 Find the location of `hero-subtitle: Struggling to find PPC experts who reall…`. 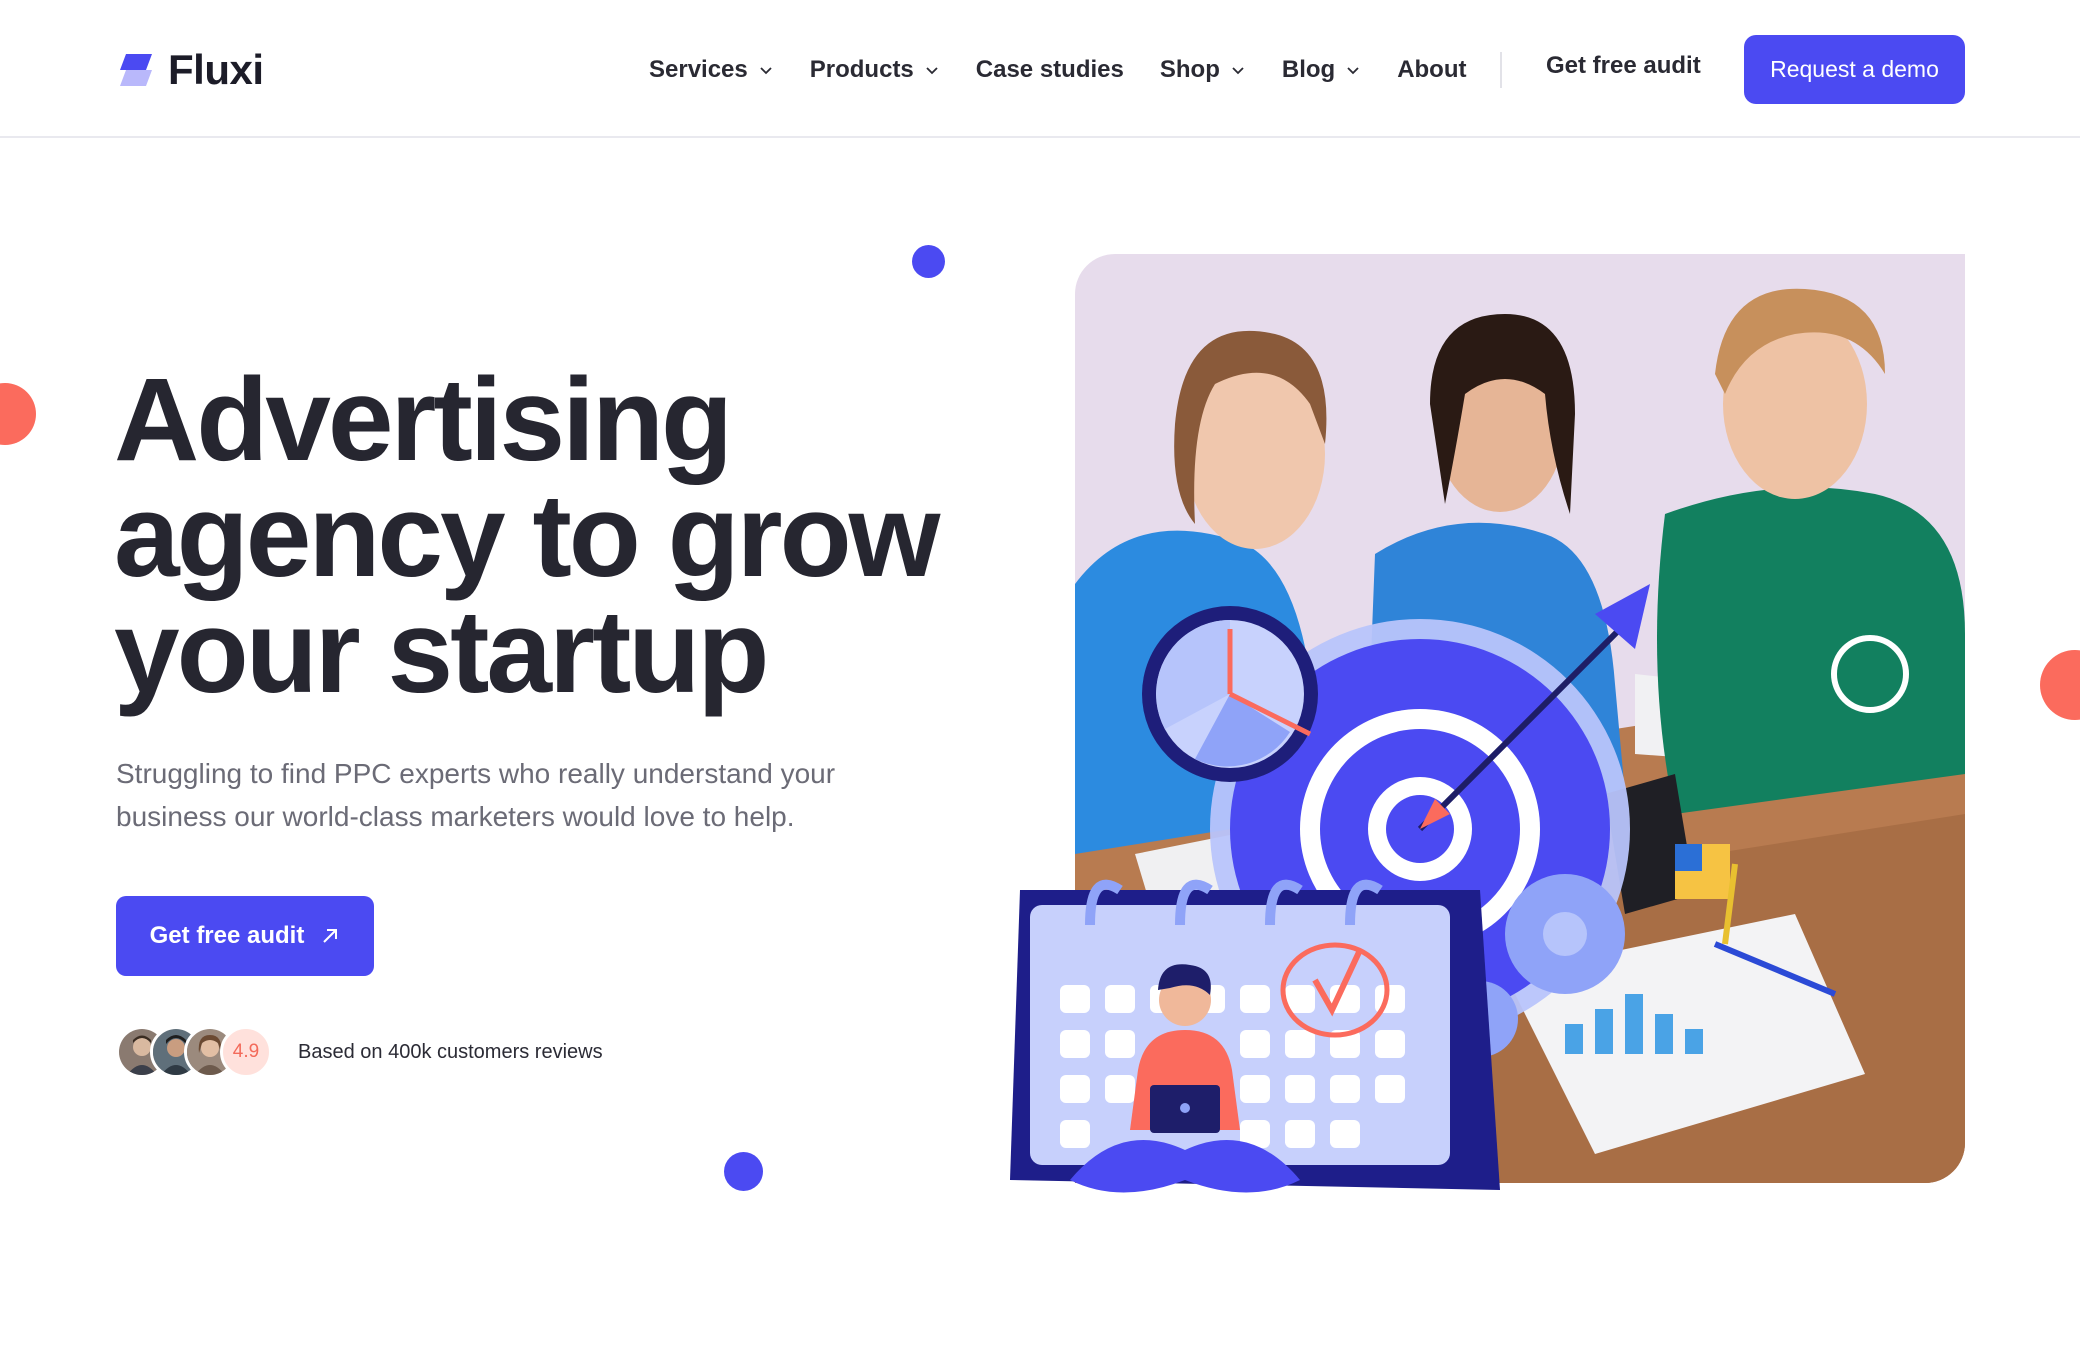

hero-subtitle: Struggling to find PPC experts who reall… is located at coordinates (476, 795).